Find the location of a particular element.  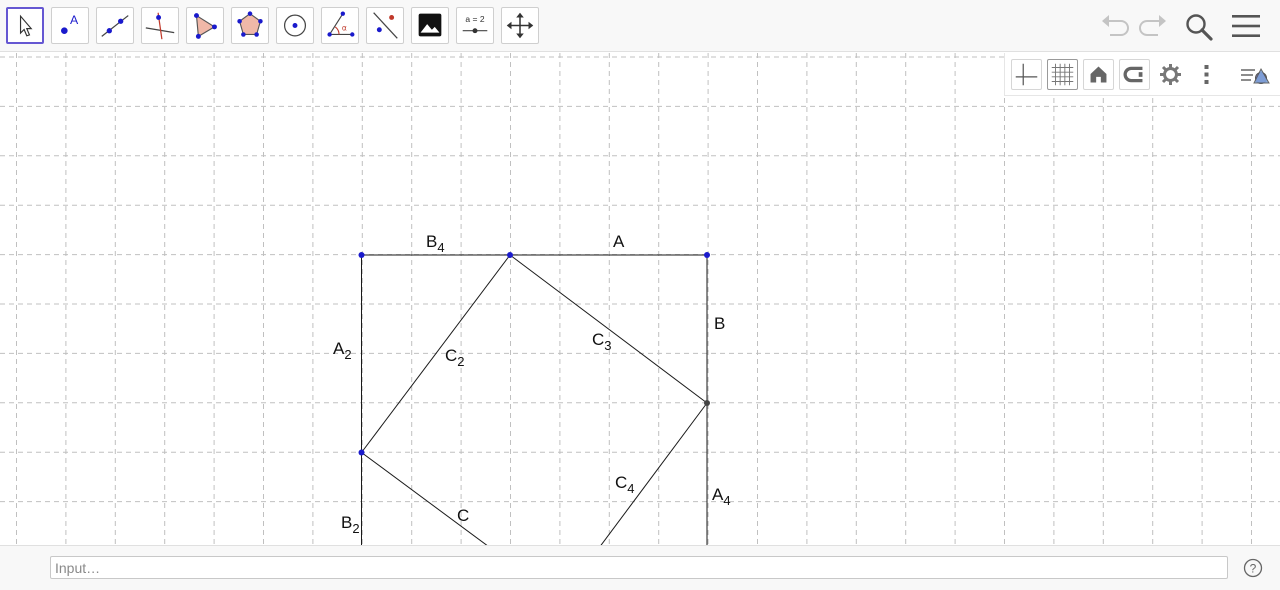

menu-icon is located at coordinates (1246, 26).